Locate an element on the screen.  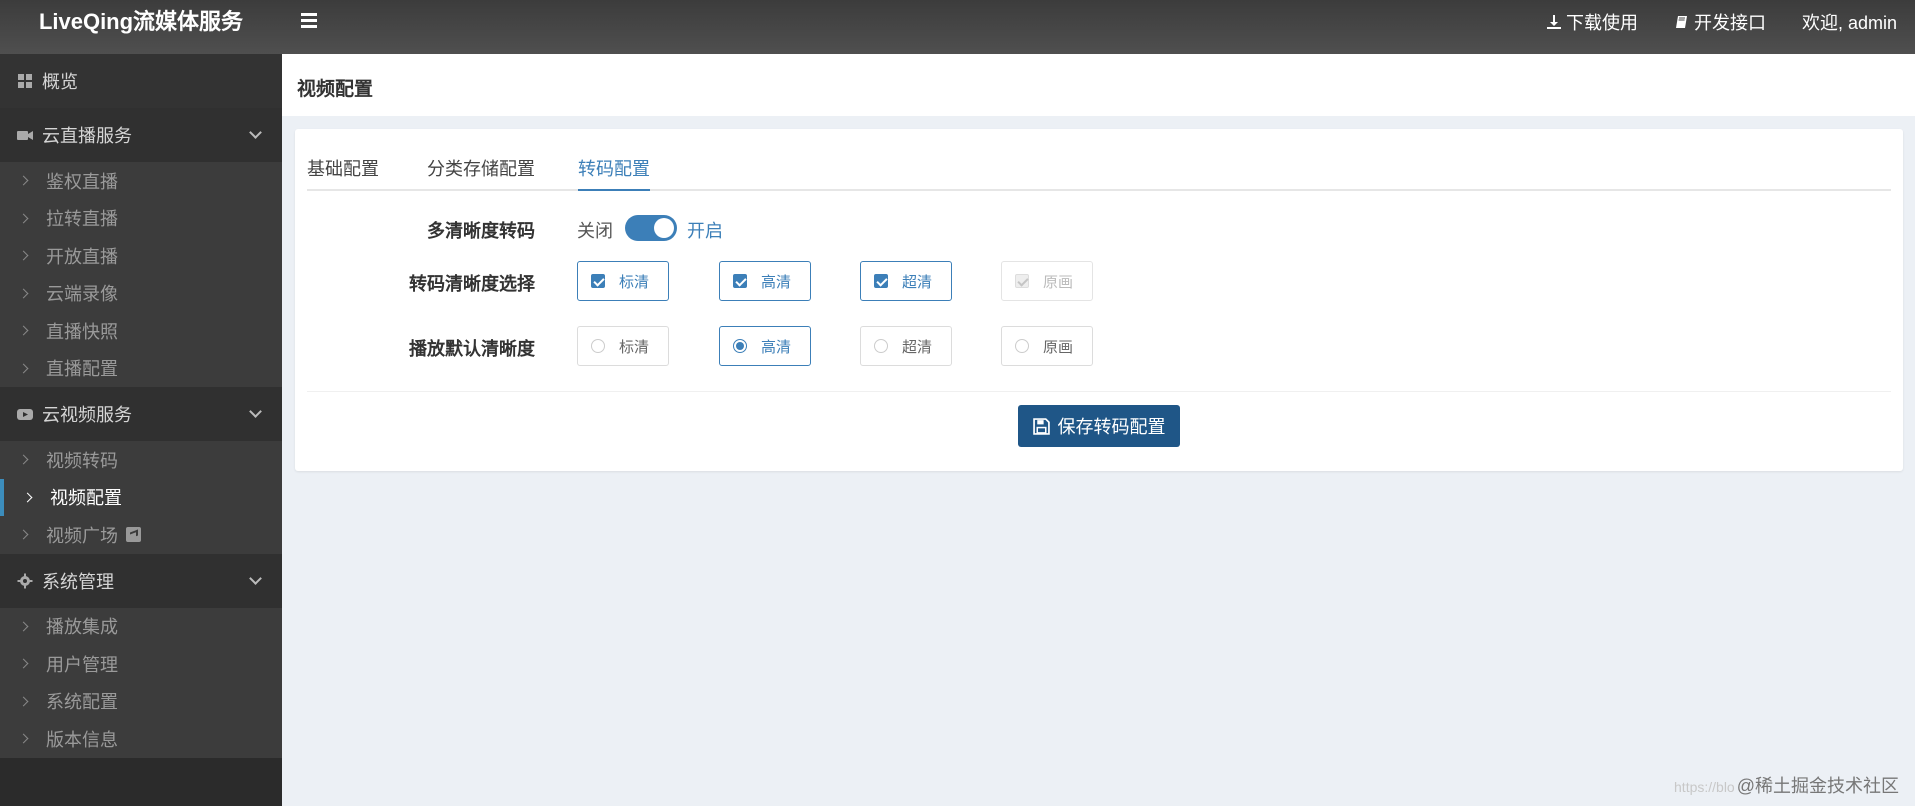
sidebar-item-label: 概览 is located at coordinates (60, 82).